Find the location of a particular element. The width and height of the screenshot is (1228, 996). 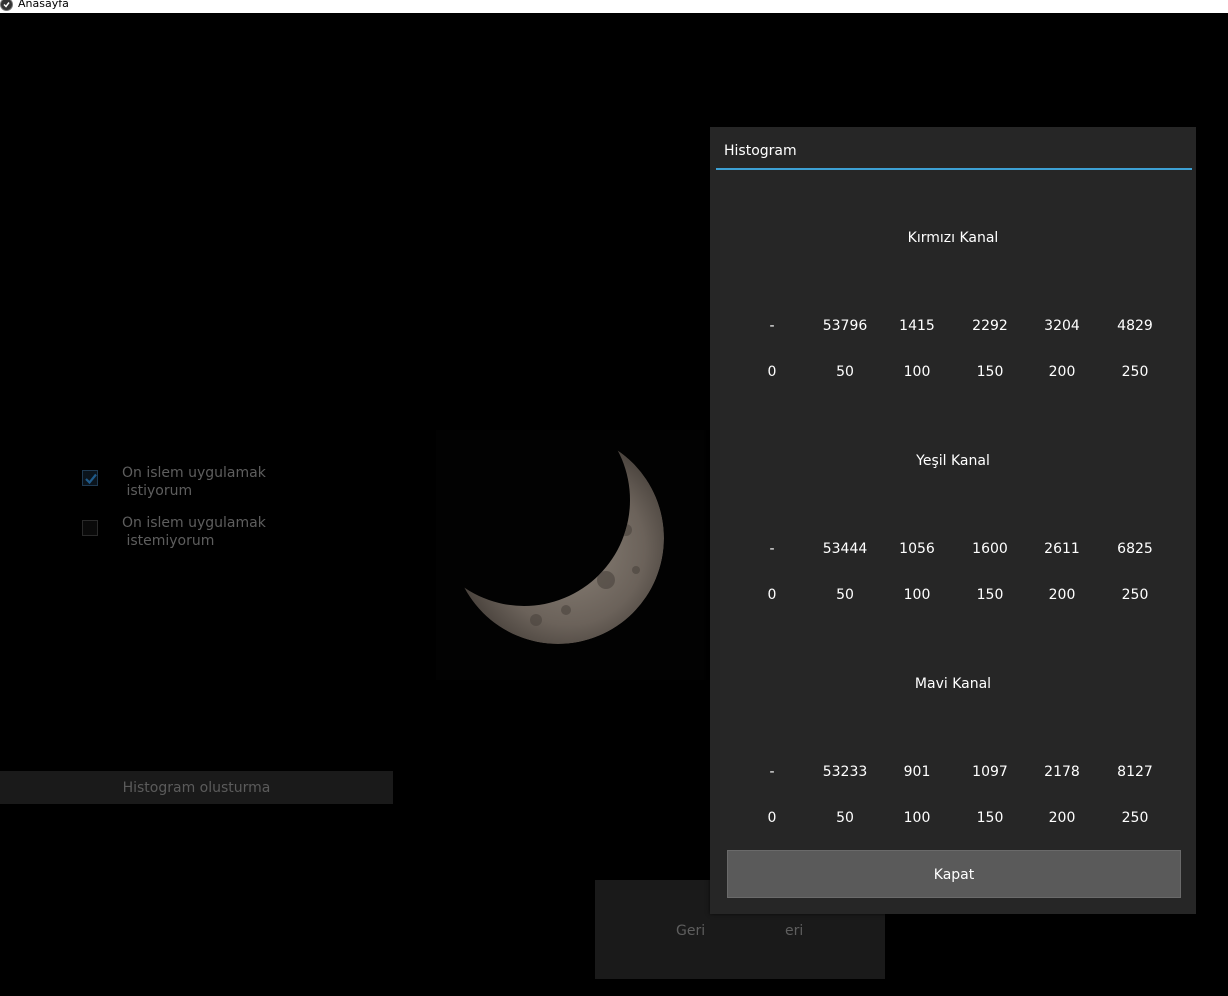

green-channel-title: Yeşil Kanal is located at coordinates (953, 461).